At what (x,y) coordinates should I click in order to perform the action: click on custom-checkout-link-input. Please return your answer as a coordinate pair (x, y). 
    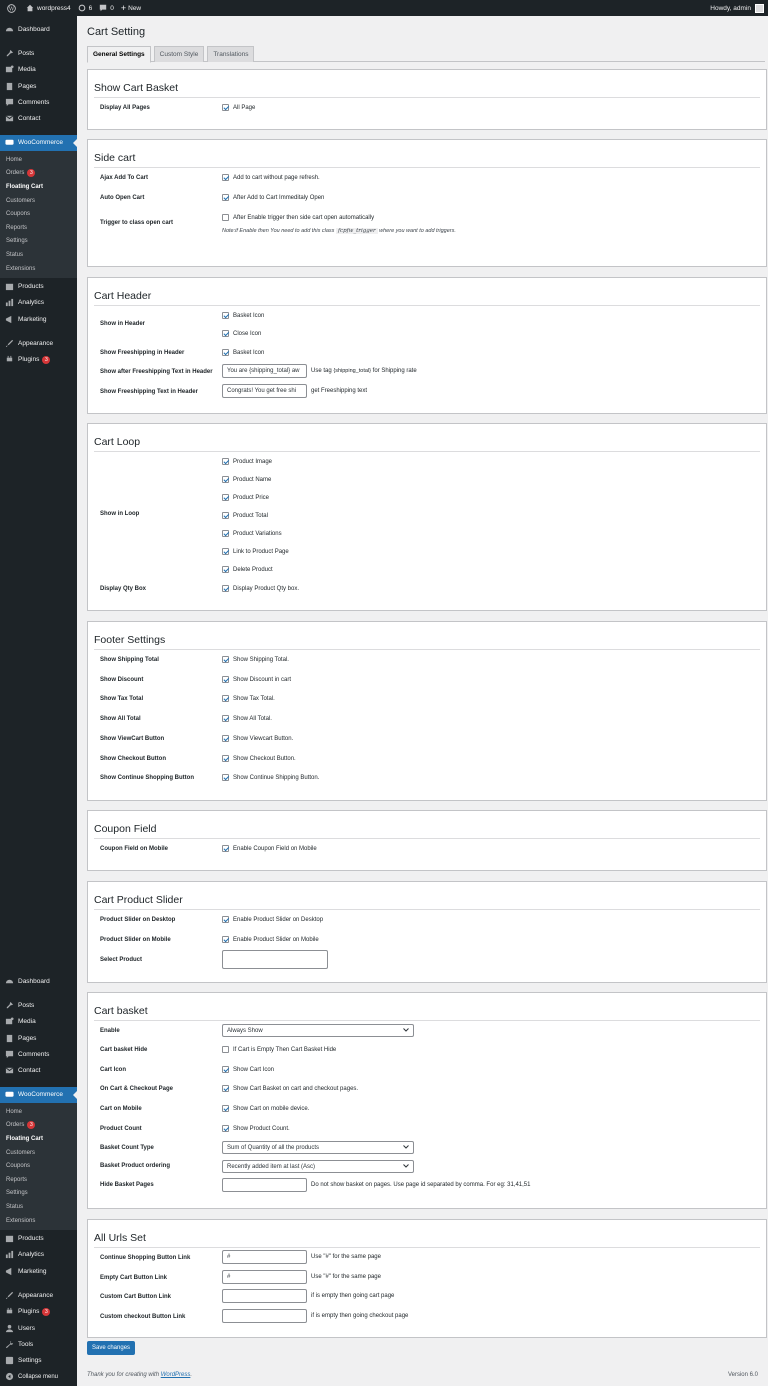
    Looking at the image, I should click on (264, 1316).